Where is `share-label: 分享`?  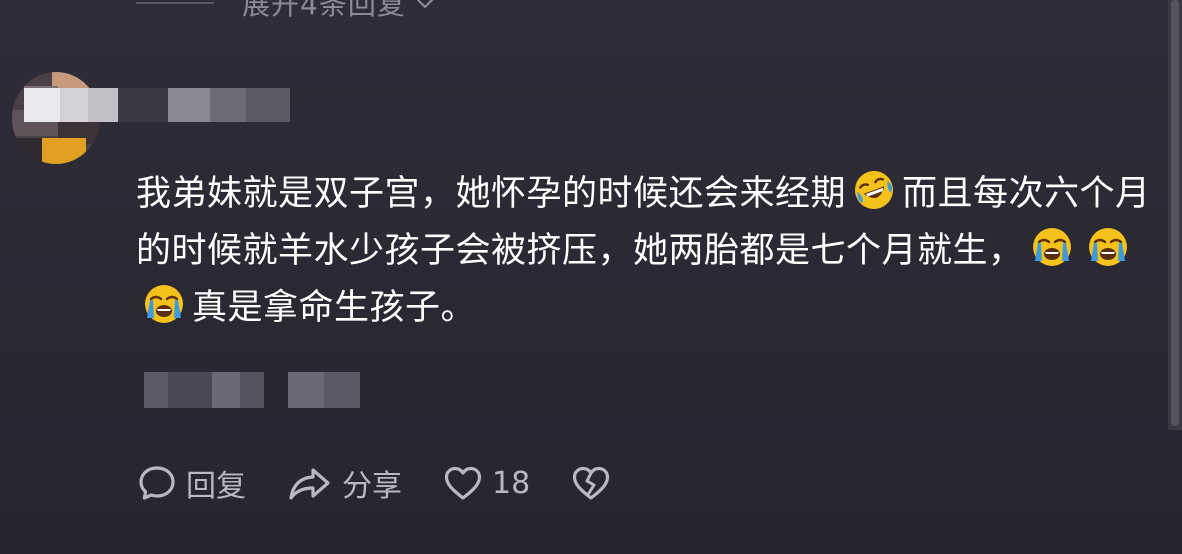 share-label: 分享 is located at coordinates (372, 483).